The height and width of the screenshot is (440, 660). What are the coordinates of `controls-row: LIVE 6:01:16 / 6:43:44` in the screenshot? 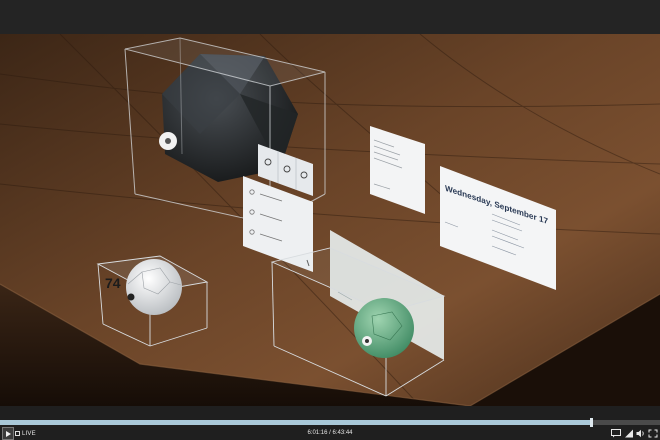 It's located at (330, 433).